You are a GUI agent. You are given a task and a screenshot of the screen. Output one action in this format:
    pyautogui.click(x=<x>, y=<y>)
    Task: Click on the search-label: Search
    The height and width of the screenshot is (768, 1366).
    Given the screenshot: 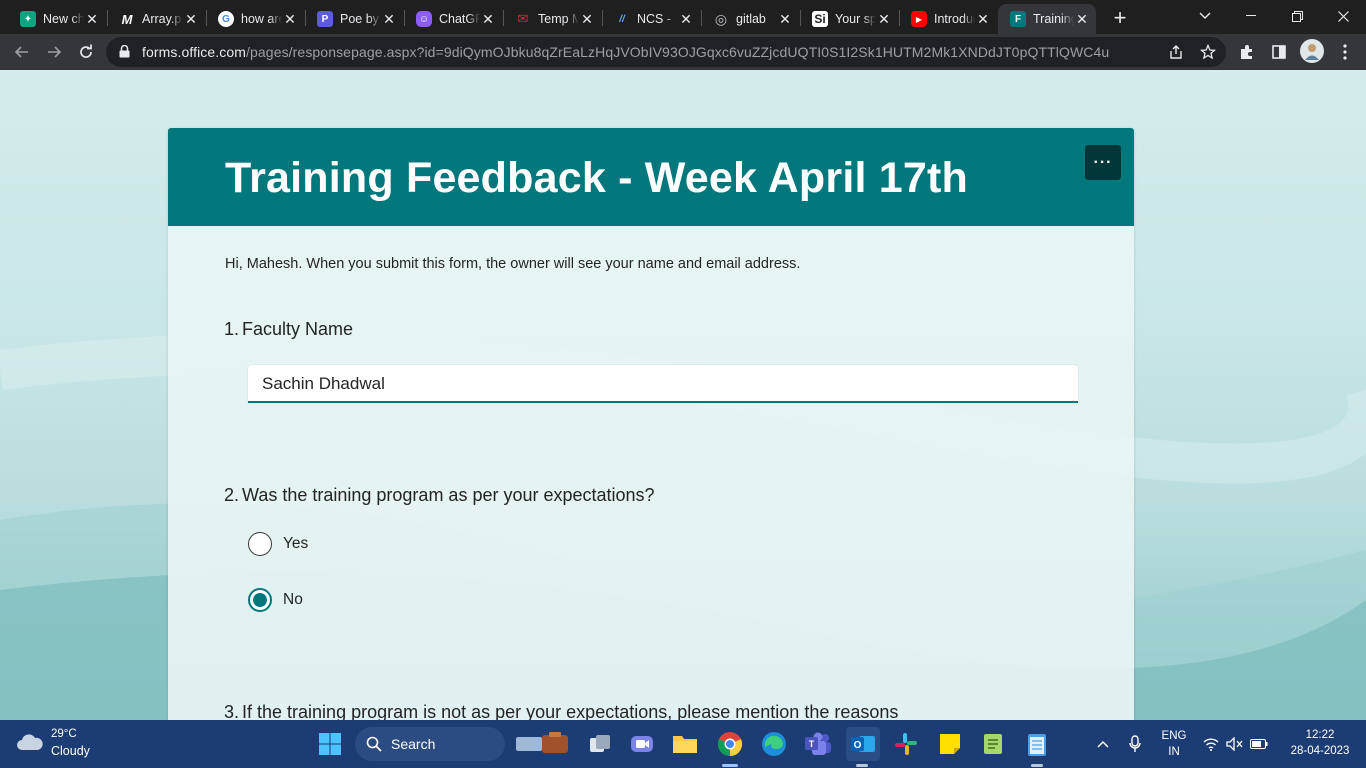 What is the action you would take?
    pyautogui.click(x=413, y=744)
    